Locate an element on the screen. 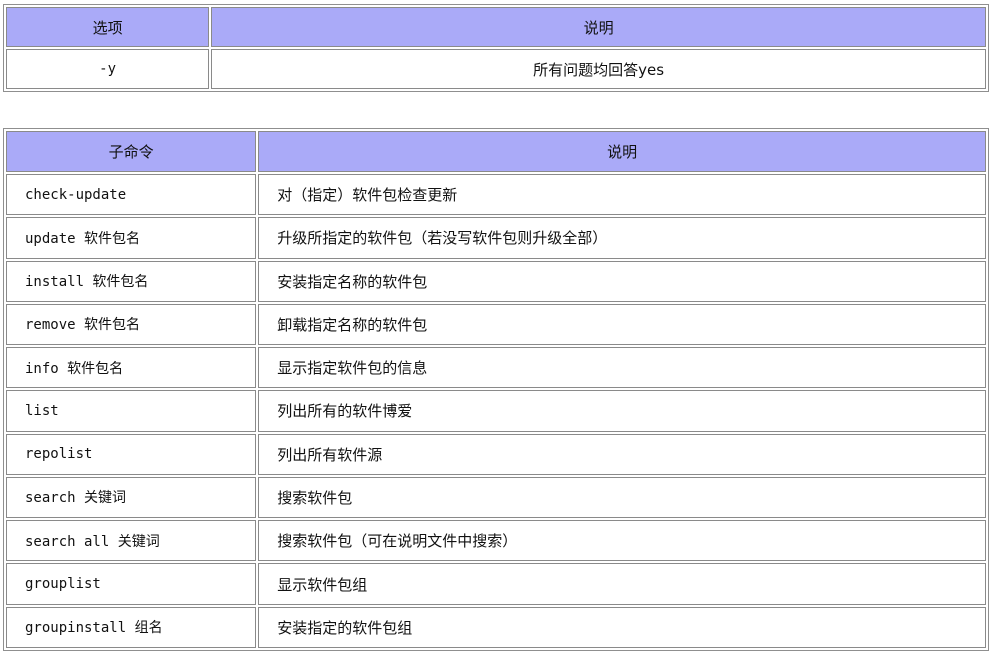 The width and height of the screenshot is (995, 655). table-row: repolist 列出所有软件源 is located at coordinates (496, 454).